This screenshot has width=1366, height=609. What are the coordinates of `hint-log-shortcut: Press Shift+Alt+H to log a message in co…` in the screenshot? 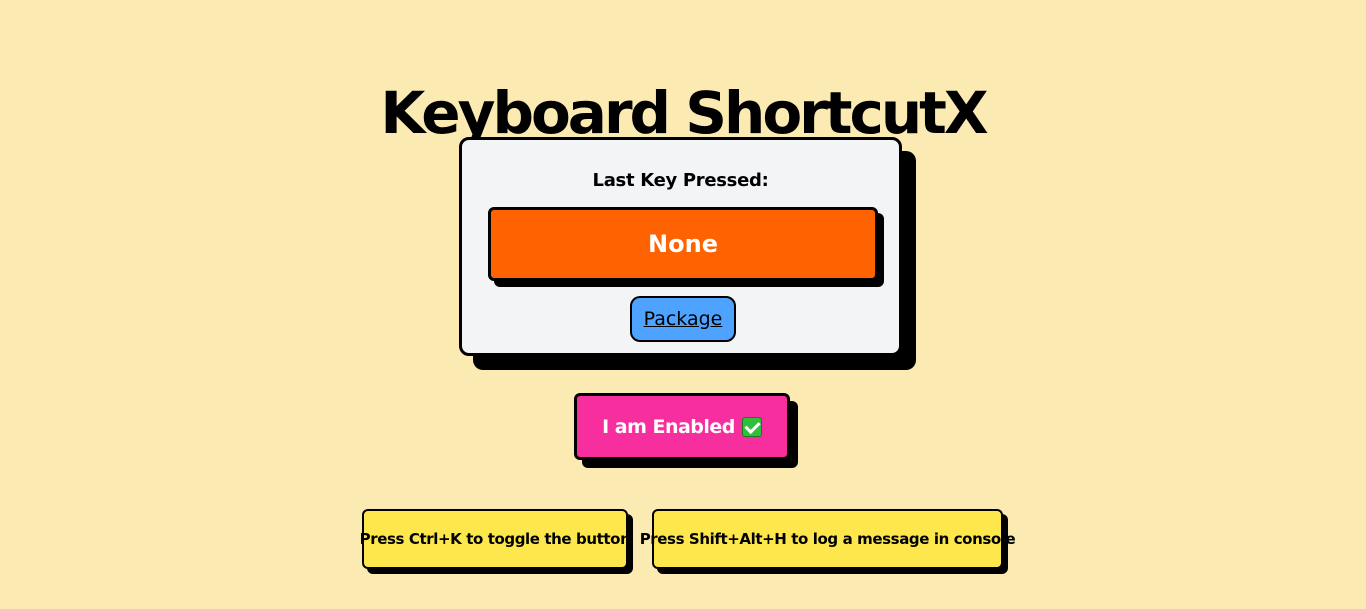 It's located at (828, 539).